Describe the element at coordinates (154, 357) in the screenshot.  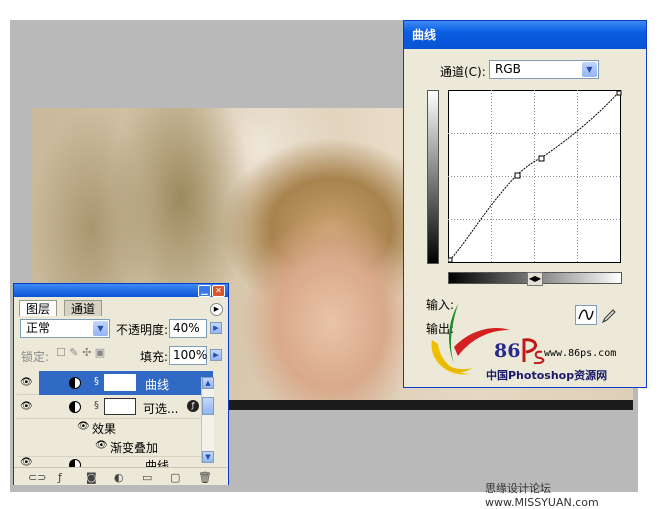
I see `fill-label: 填充:` at that location.